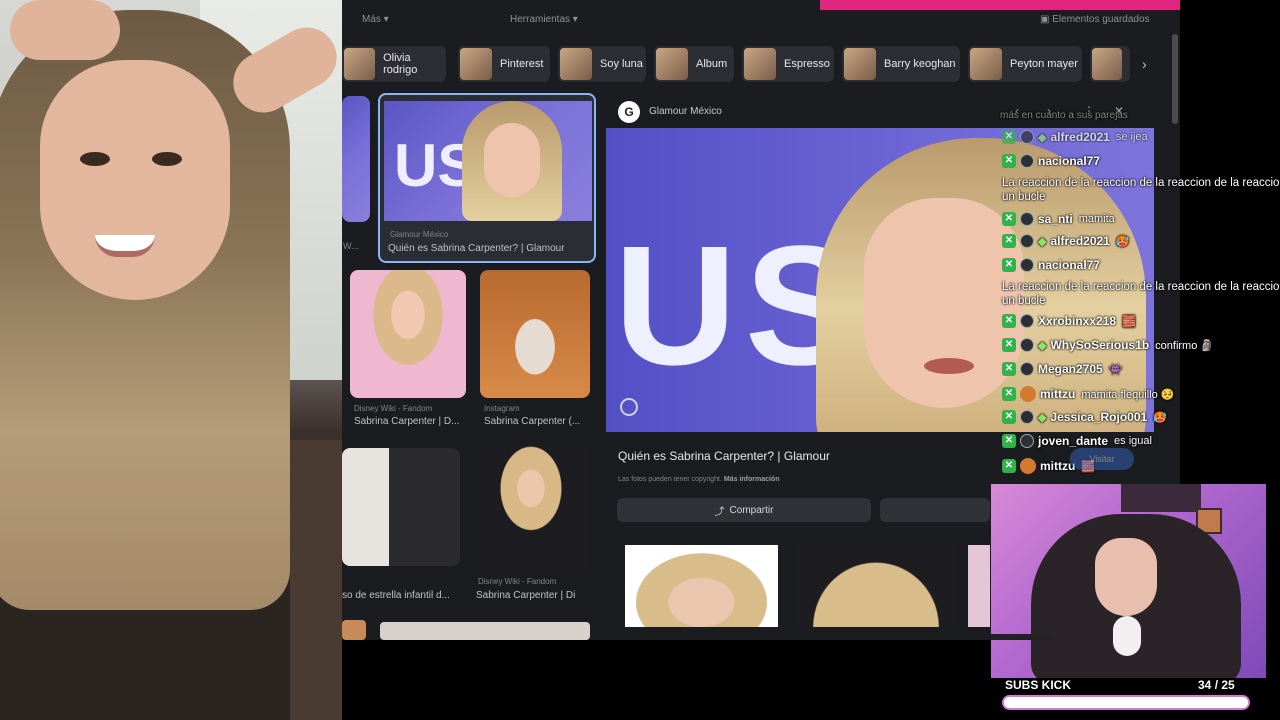 The image size is (1280, 720). I want to click on chip-soy-luna: Soy luna, so click(602, 64).